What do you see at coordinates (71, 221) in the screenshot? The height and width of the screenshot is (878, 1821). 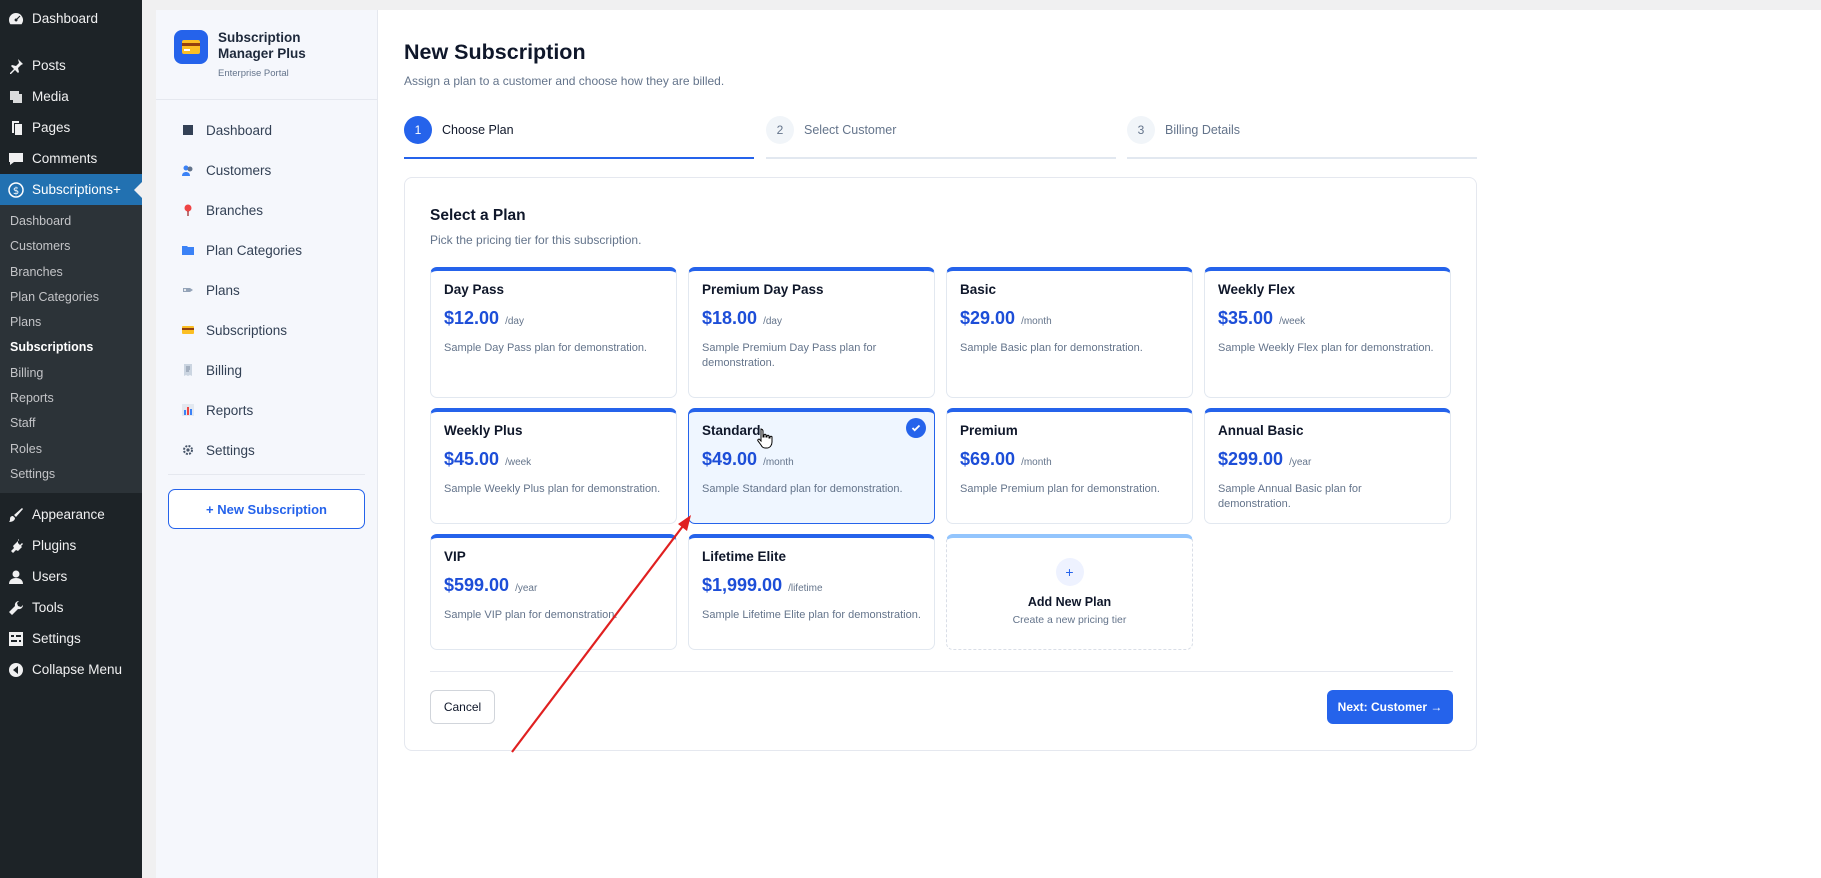 I see `wp-submenu-dashboard: Dashboard` at bounding box center [71, 221].